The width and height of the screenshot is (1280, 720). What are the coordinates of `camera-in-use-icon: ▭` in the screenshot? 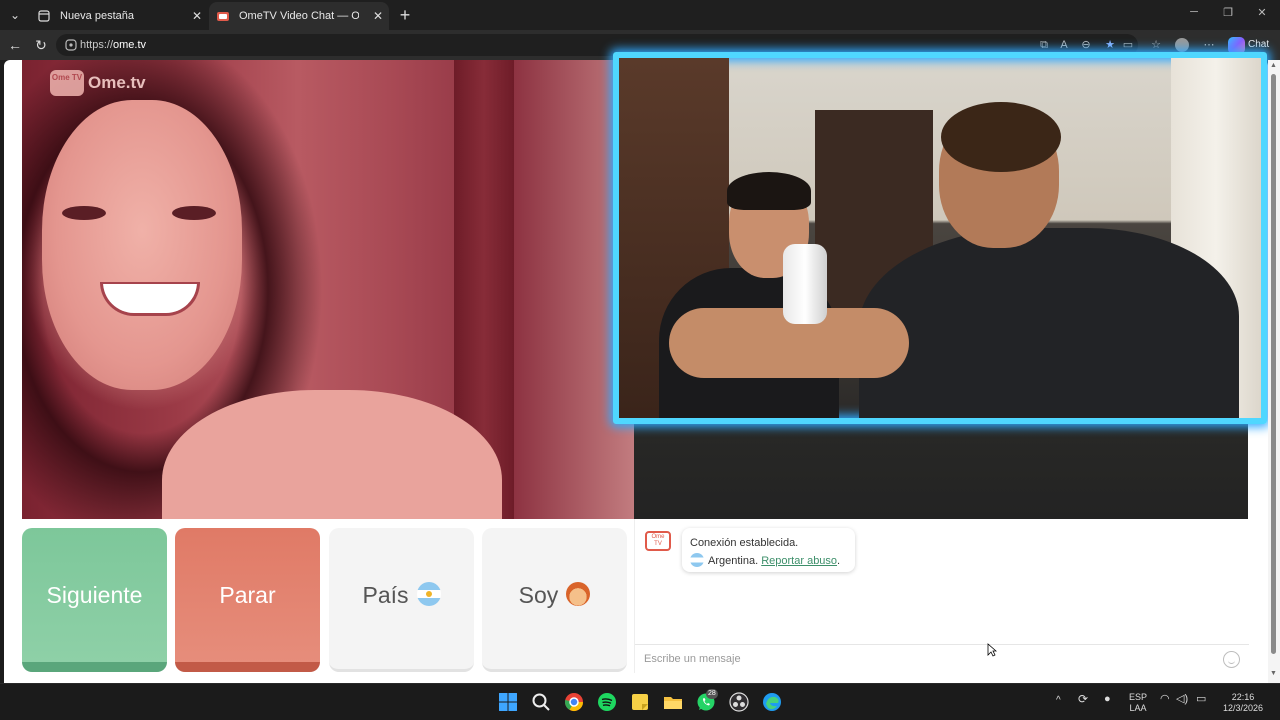 It's located at (1128, 45).